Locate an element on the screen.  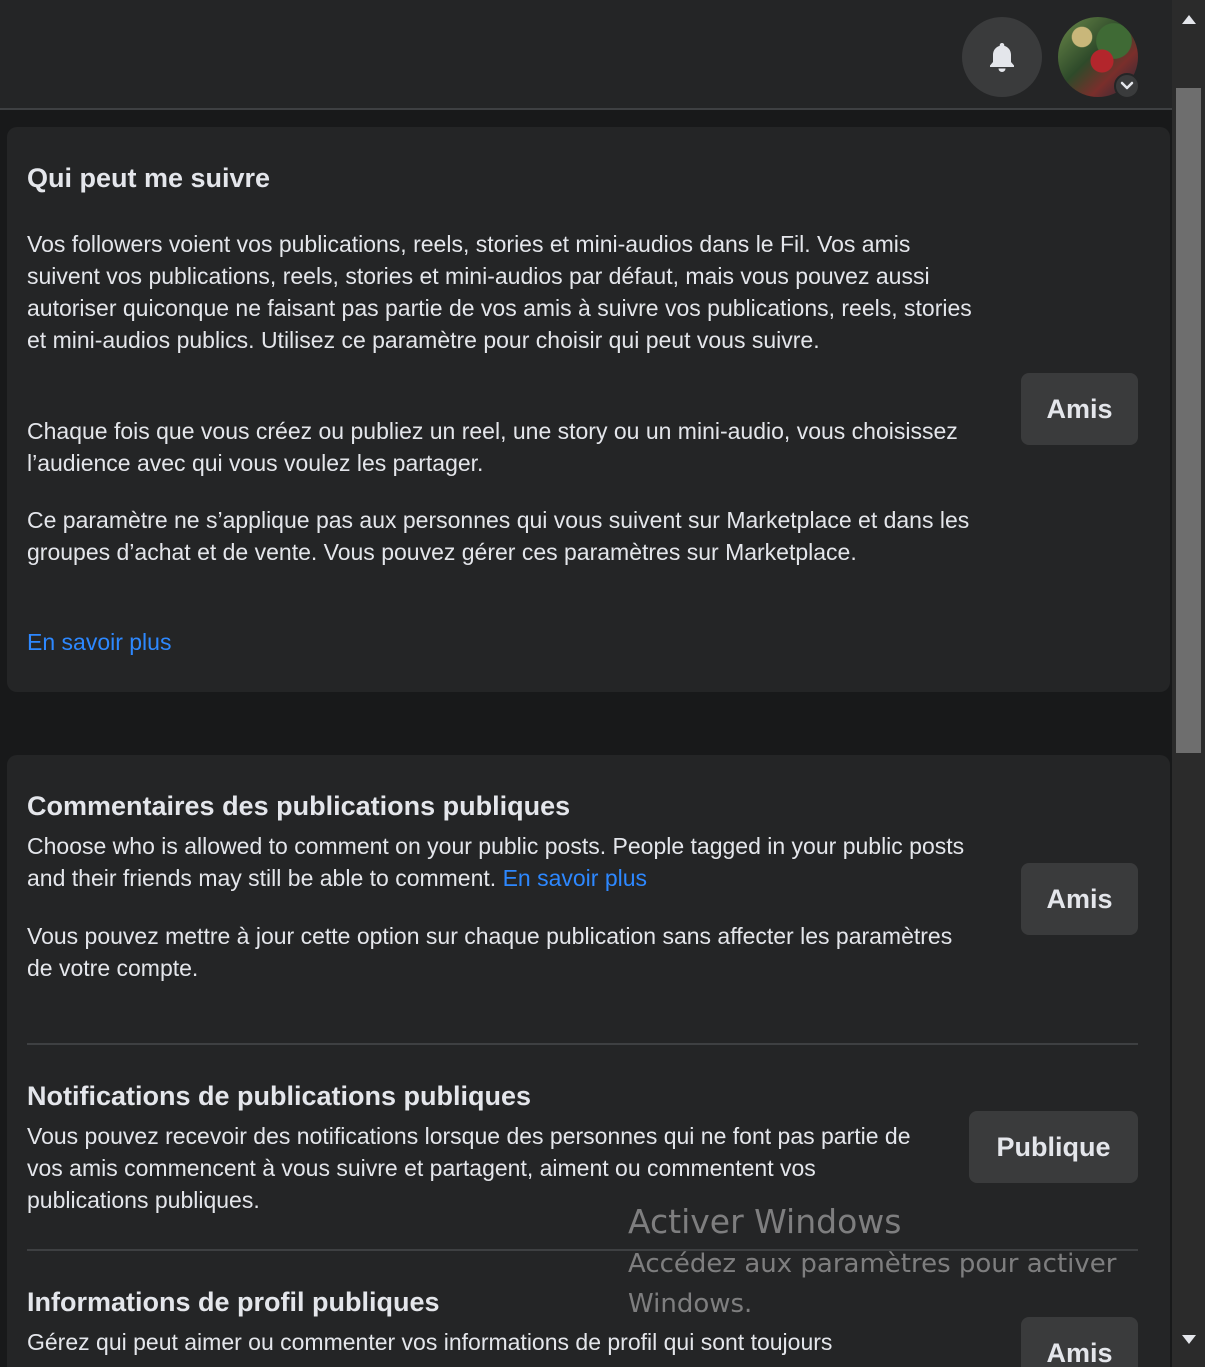
scrollbar is located at coordinates (1188, 683).